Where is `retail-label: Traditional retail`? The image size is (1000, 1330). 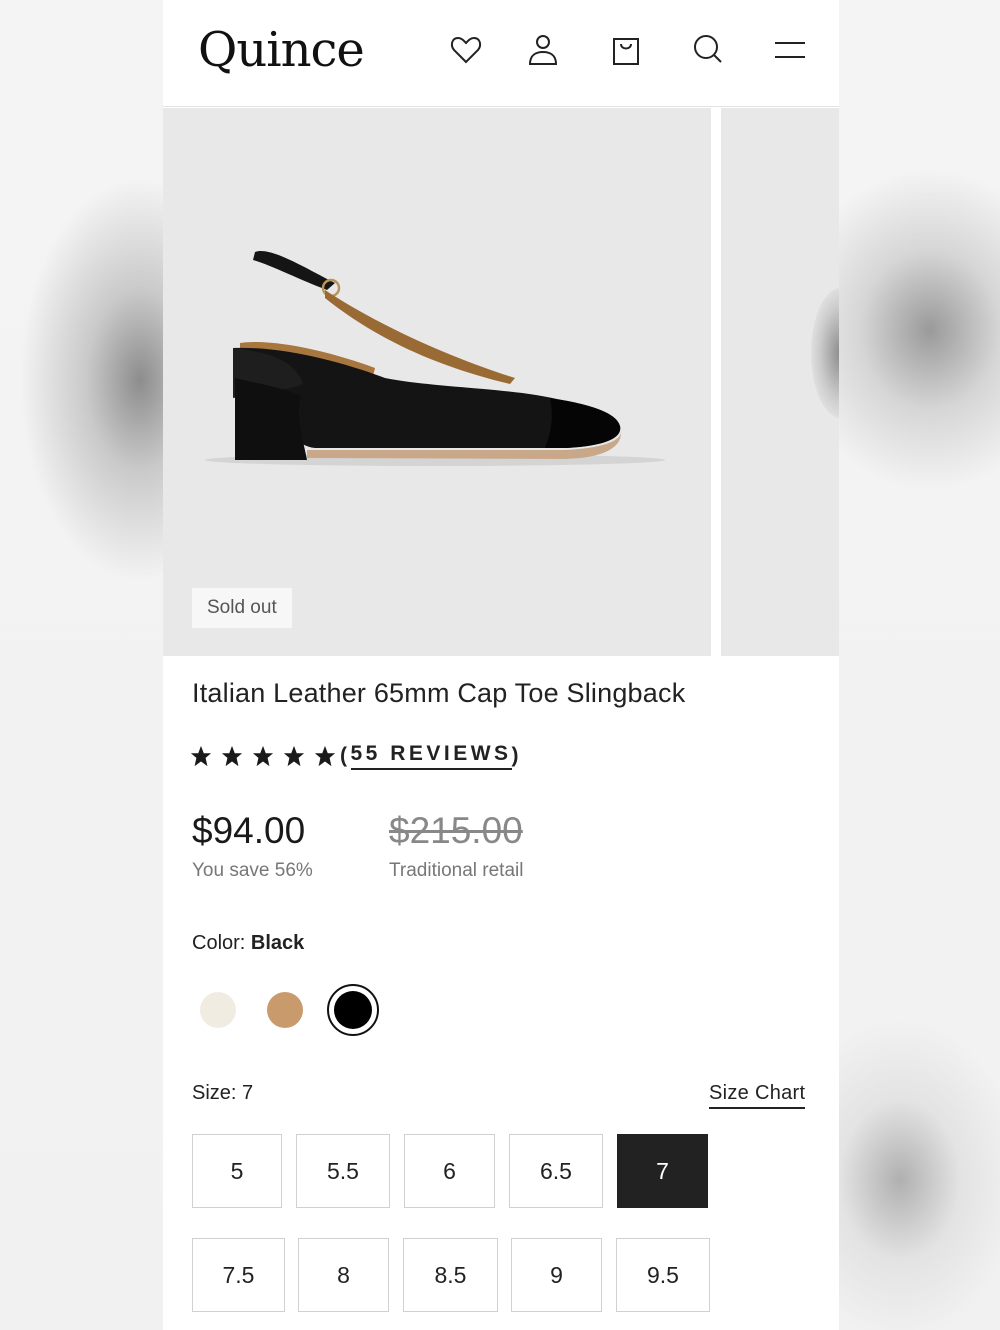
retail-label: Traditional retail is located at coordinates (456, 870).